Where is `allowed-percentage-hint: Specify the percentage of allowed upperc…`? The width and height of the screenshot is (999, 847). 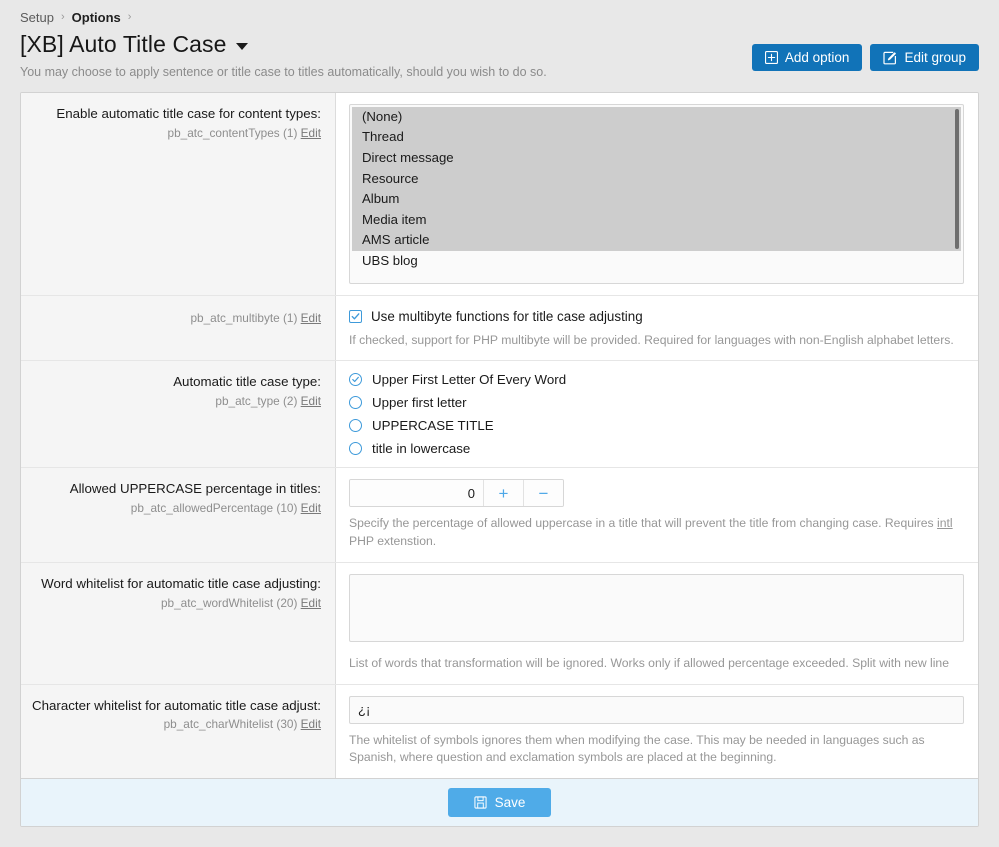
allowed-percentage-hint: Specify the percentage of allowed upperc… is located at coordinates (656, 532).